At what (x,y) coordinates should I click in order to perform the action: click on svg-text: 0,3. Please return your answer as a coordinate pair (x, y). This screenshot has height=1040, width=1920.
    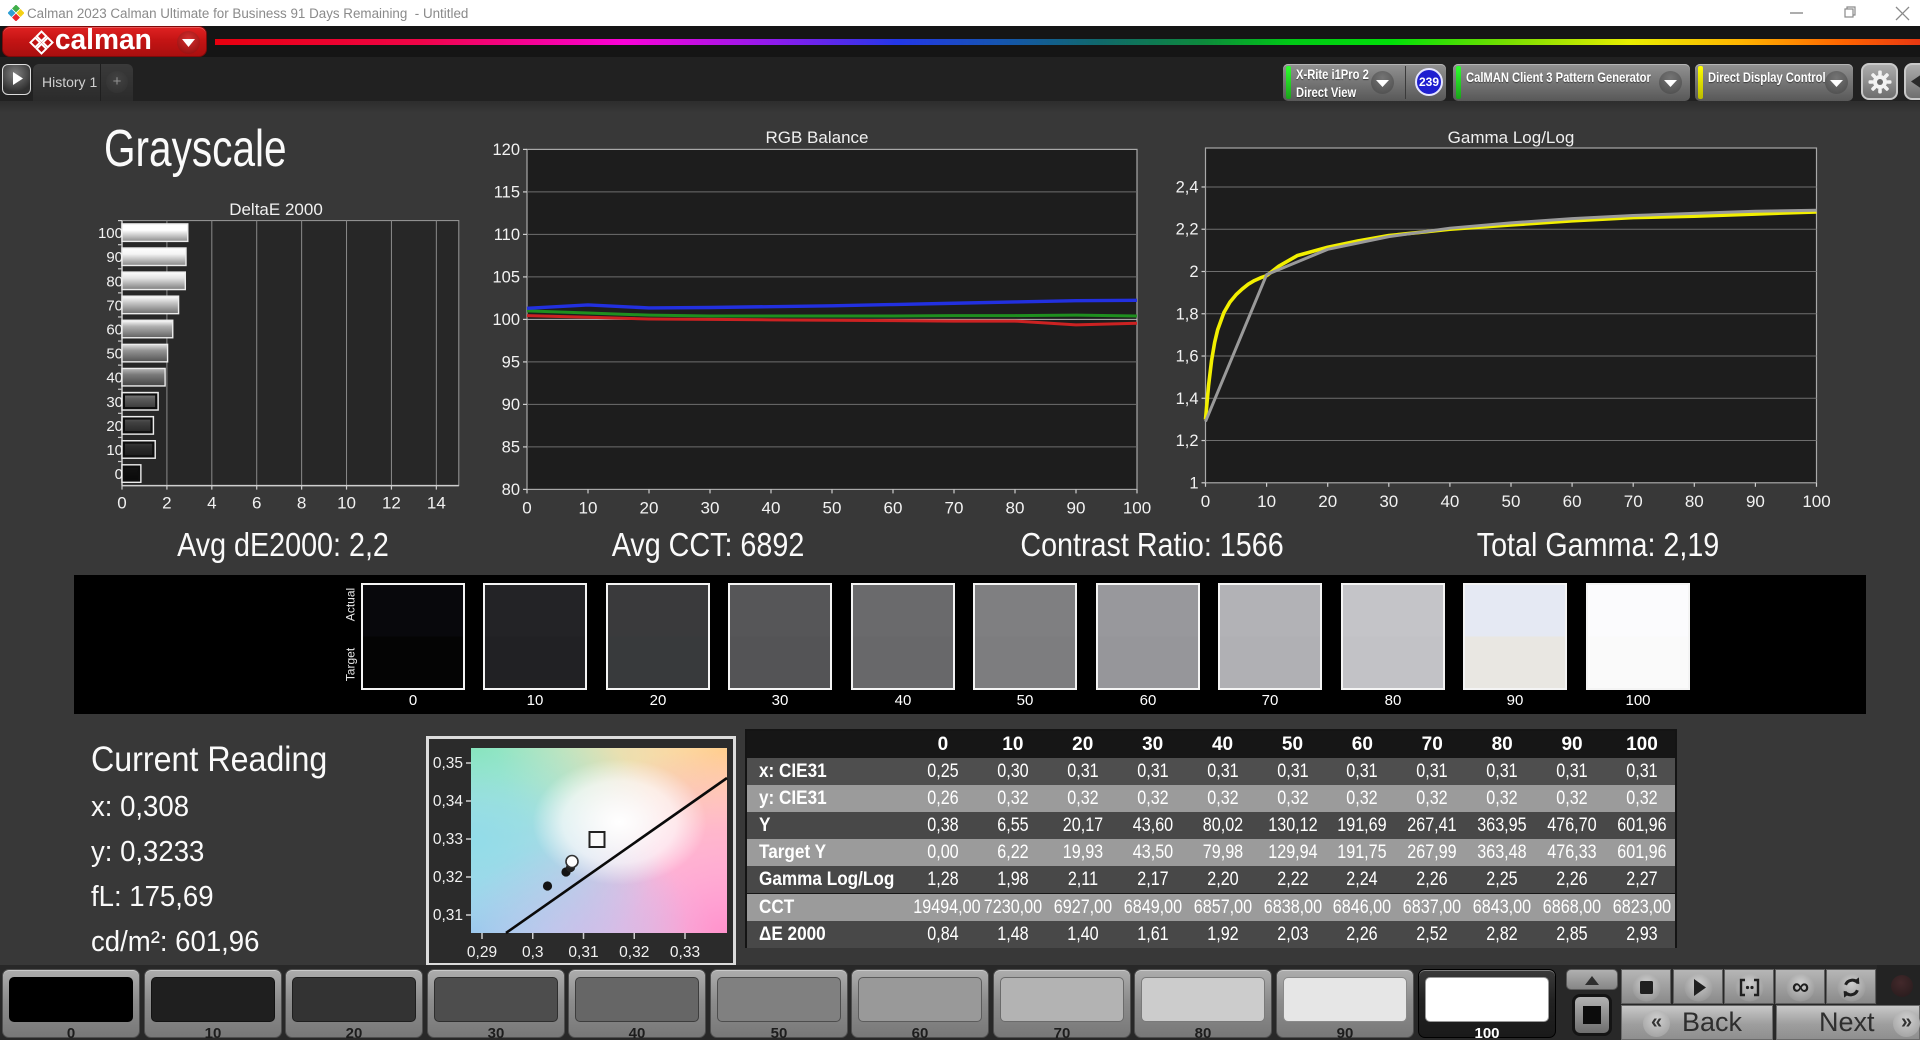
    Looking at the image, I should click on (533, 952).